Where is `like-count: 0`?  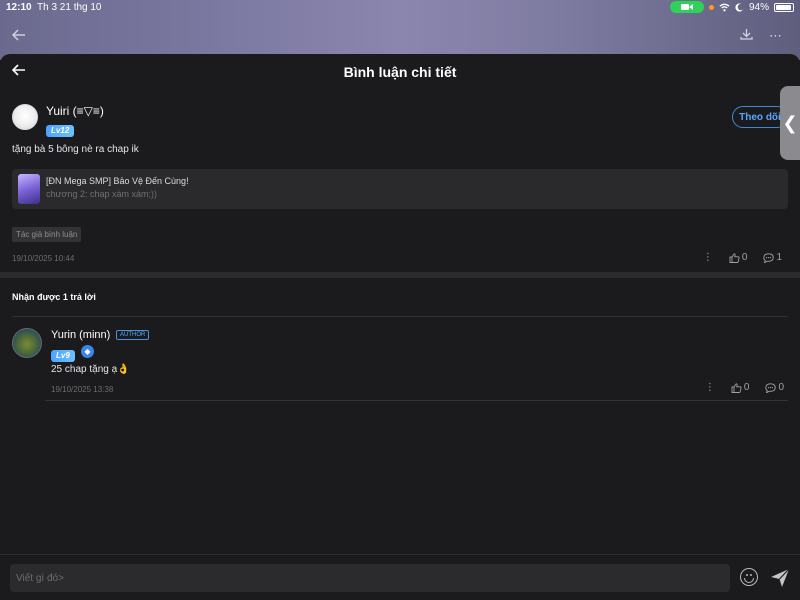 like-count: 0 is located at coordinates (744, 257).